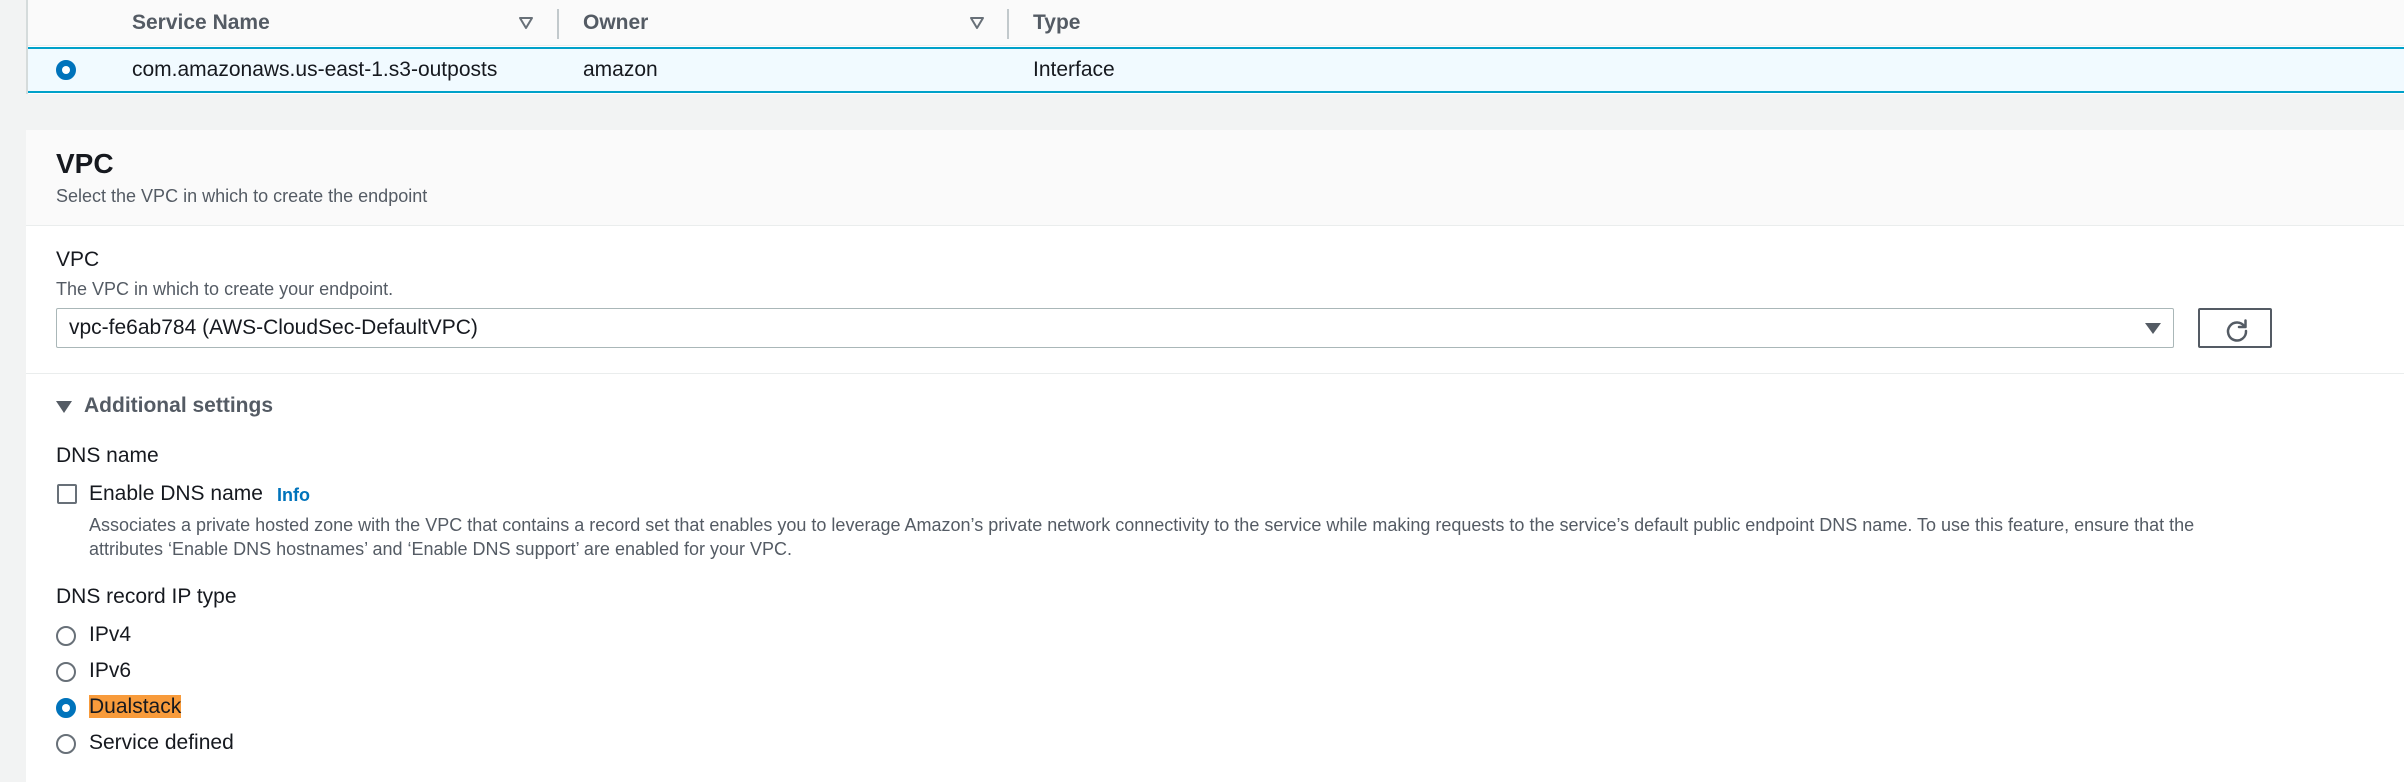 The image size is (2404, 782). Describe the element at coordinates (178, 405) in the screenshot. I see `additional-settings-label: Additional settings` at that location.